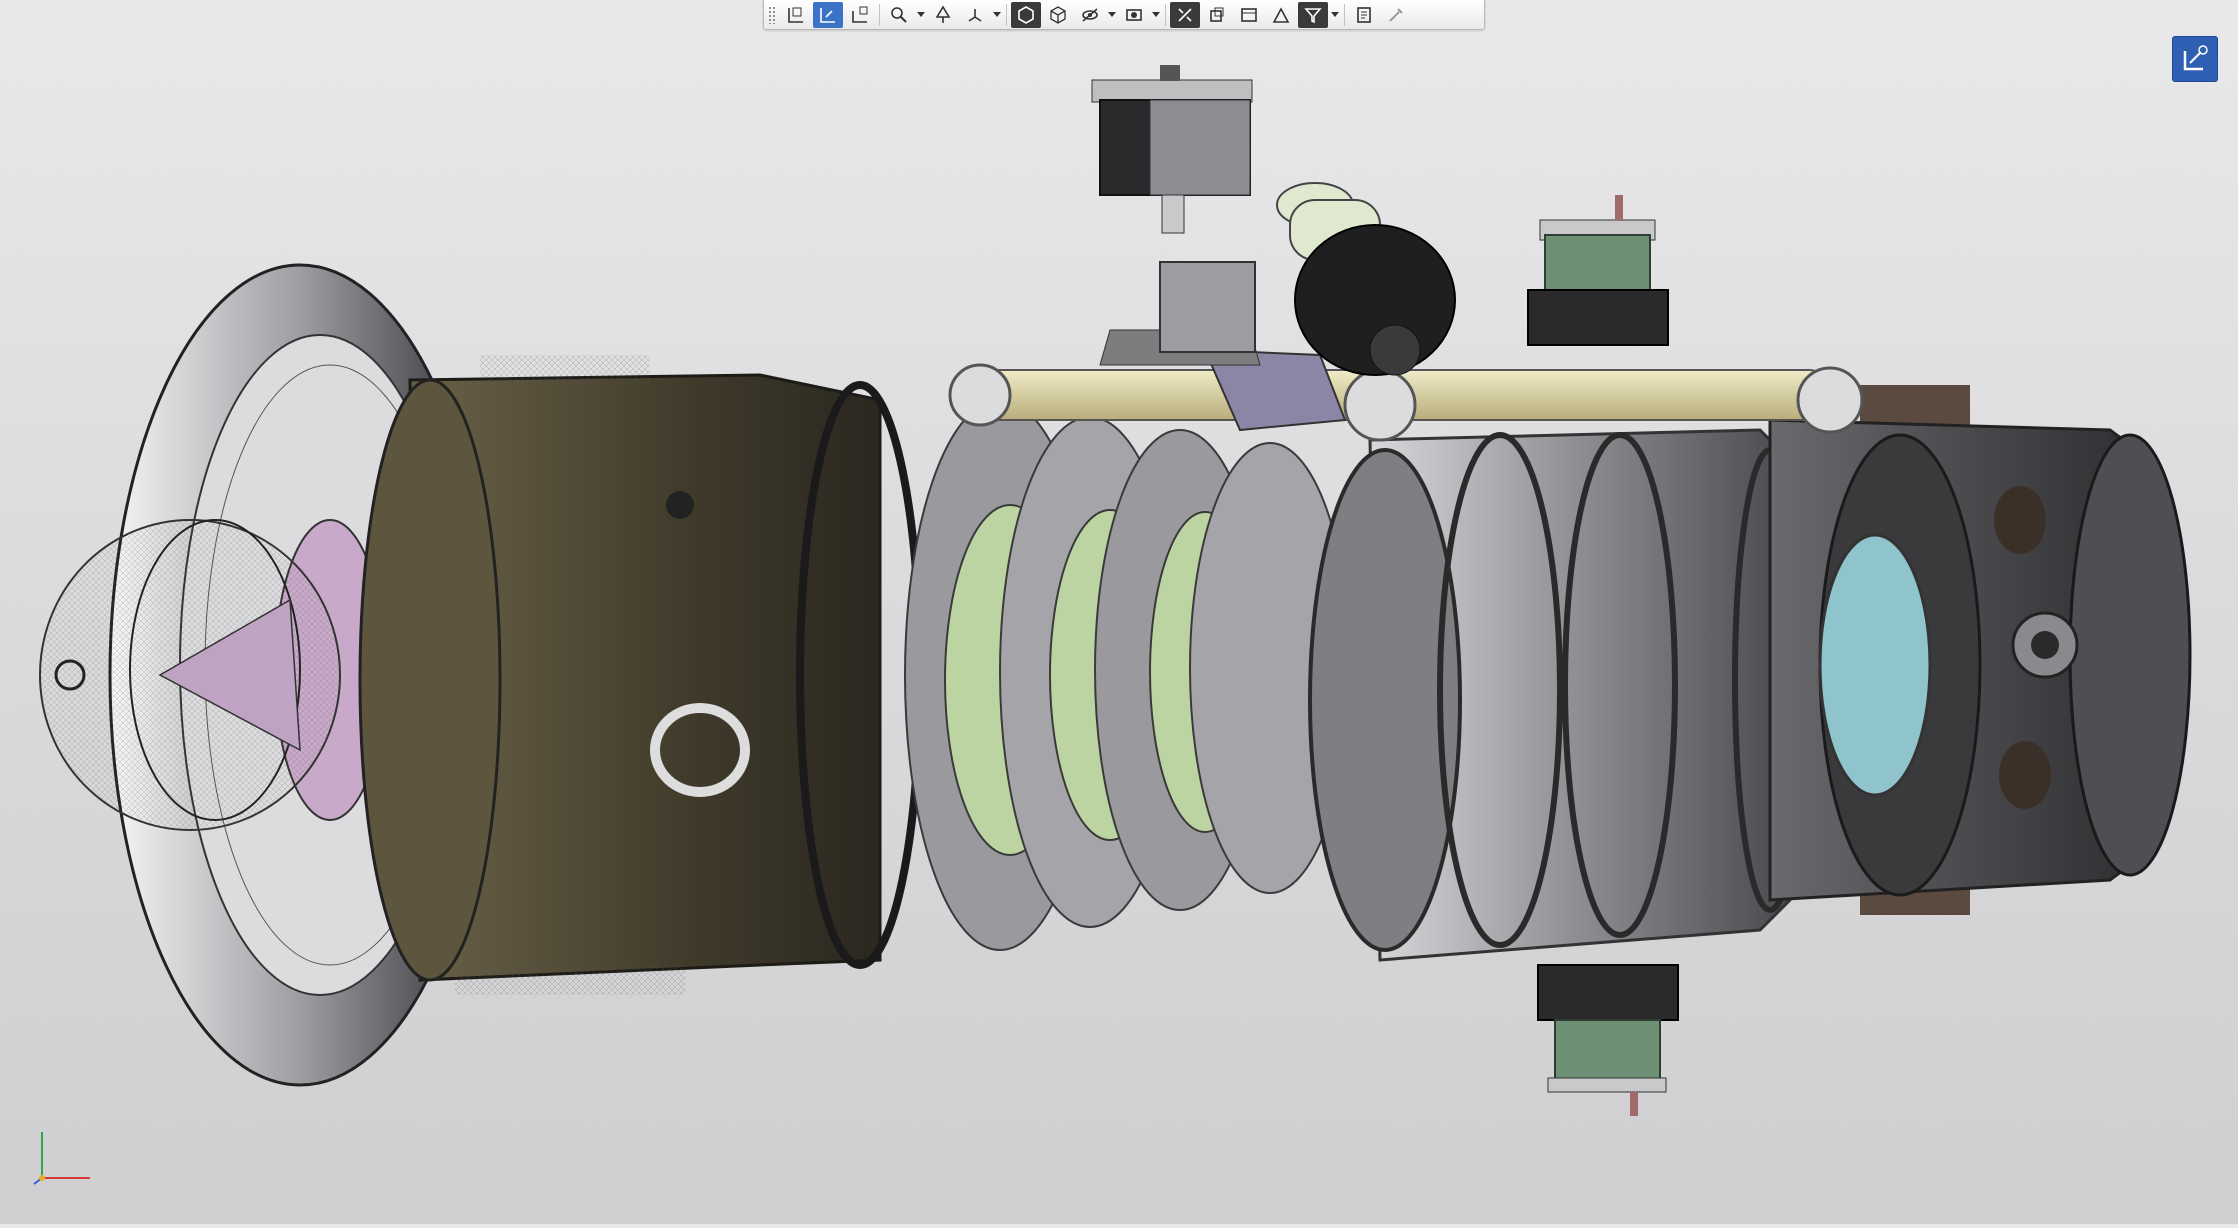  Describe the element at coordinates (1217, 15) in the screenshot. I see `explode-view-icon` at that location.